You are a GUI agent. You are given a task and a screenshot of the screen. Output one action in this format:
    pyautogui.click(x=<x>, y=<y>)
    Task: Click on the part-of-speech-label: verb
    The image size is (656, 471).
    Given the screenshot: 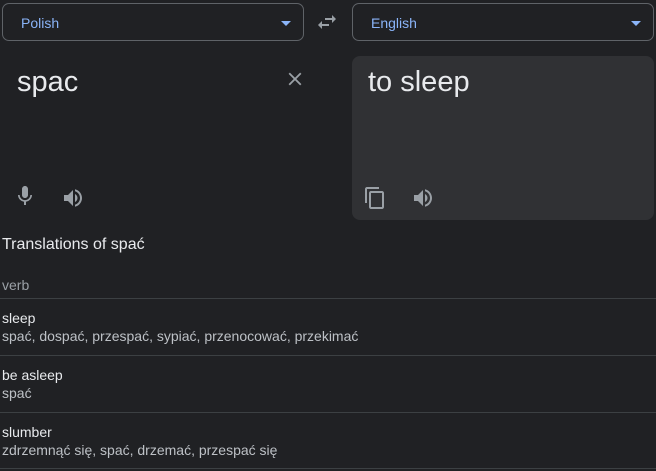 What is the action you would take?
    pyautogui.click(x=16, y=285)
    